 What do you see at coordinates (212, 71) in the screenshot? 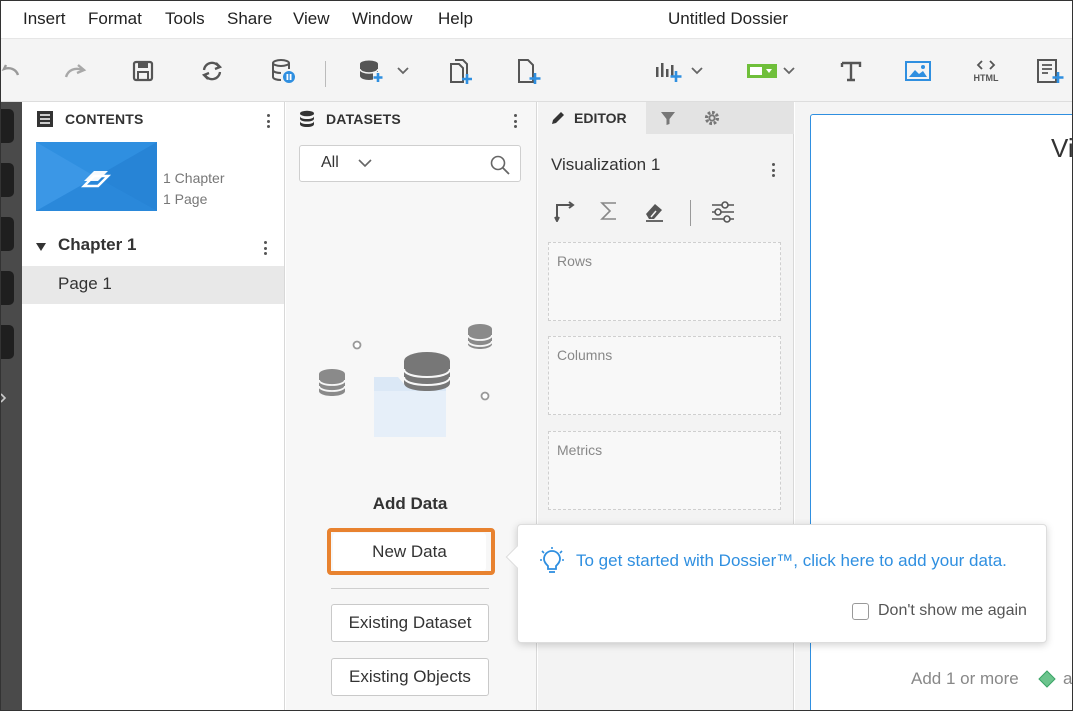
I see `refresh-icon` at bounding box center [212, 71].